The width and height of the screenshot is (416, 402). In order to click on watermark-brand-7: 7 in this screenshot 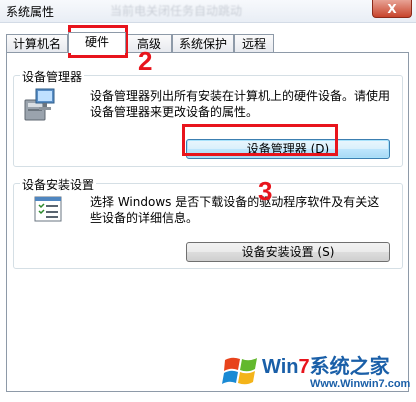, I will do `click(304, 367)`.